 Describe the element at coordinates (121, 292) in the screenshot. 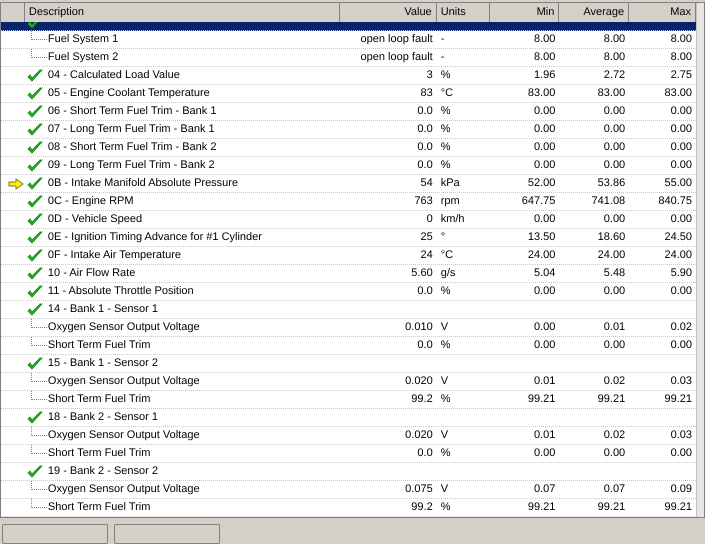

I see `table-cell-text: 11 - Absolute Throttle Position` at that location.